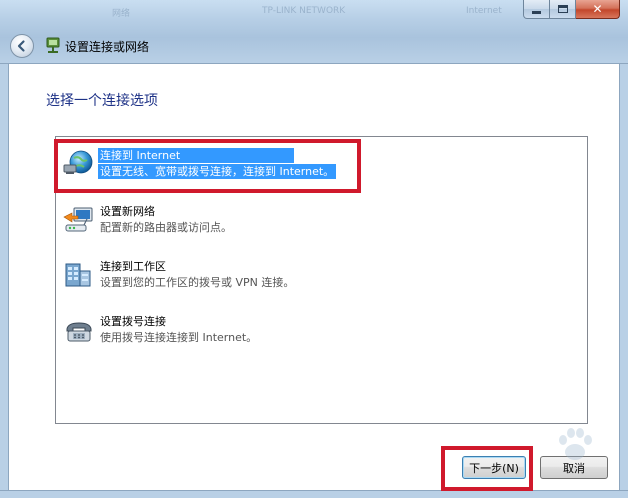 Image resolution: width=628 pixels, height=498 pixels. I want to click on option-title: 设置拨号连接, so click(133, 321).